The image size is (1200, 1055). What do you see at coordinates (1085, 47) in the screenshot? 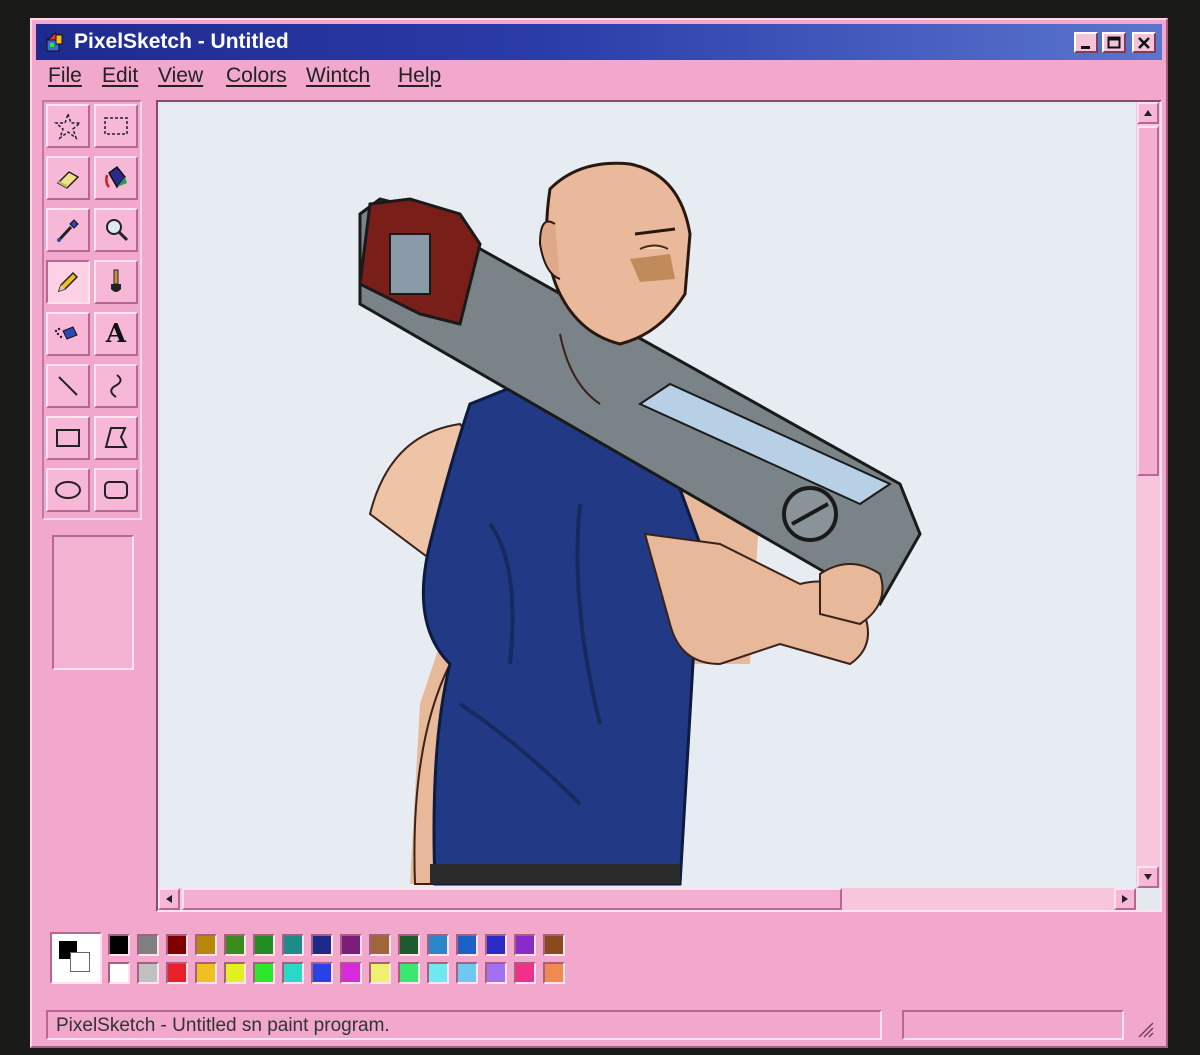
I see `minimize-icon` at bounding box center [1085, 47].